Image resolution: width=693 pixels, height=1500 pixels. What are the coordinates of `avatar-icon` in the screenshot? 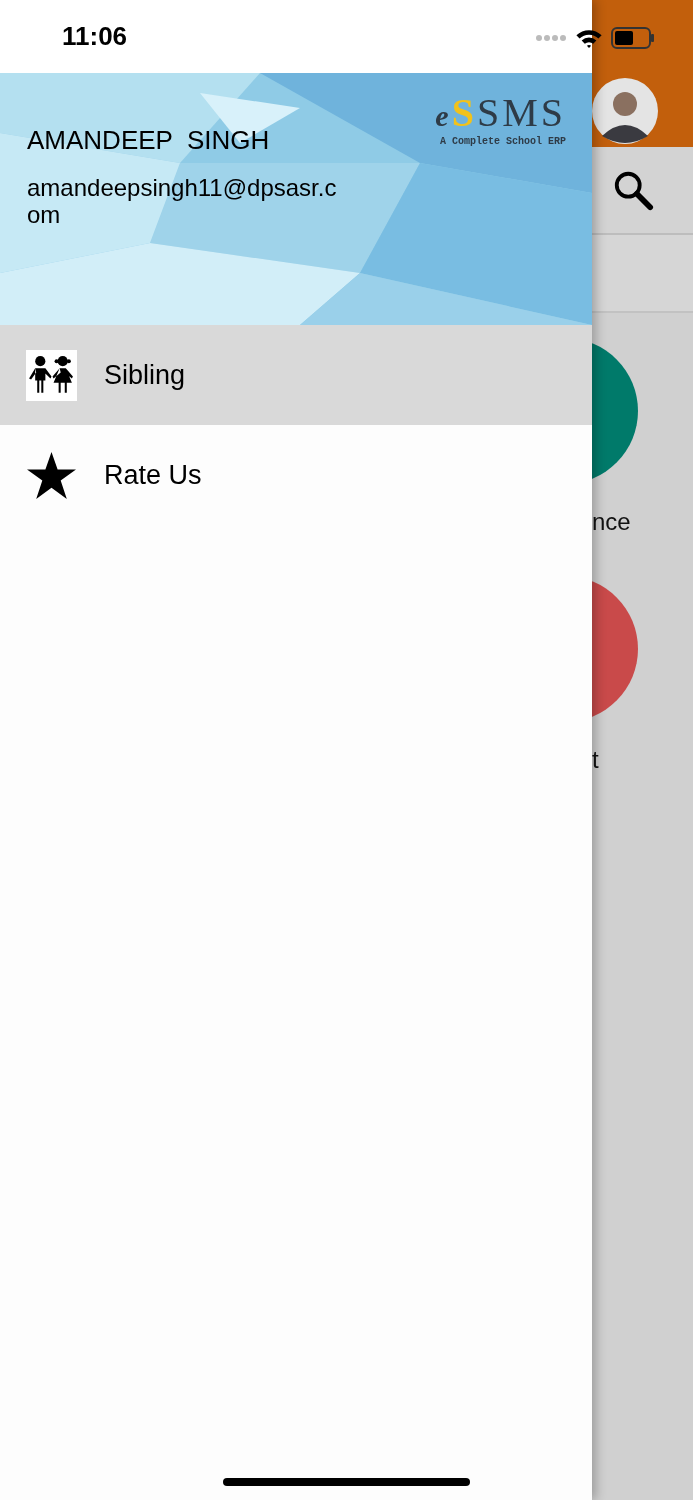 It's located at (625, 111).